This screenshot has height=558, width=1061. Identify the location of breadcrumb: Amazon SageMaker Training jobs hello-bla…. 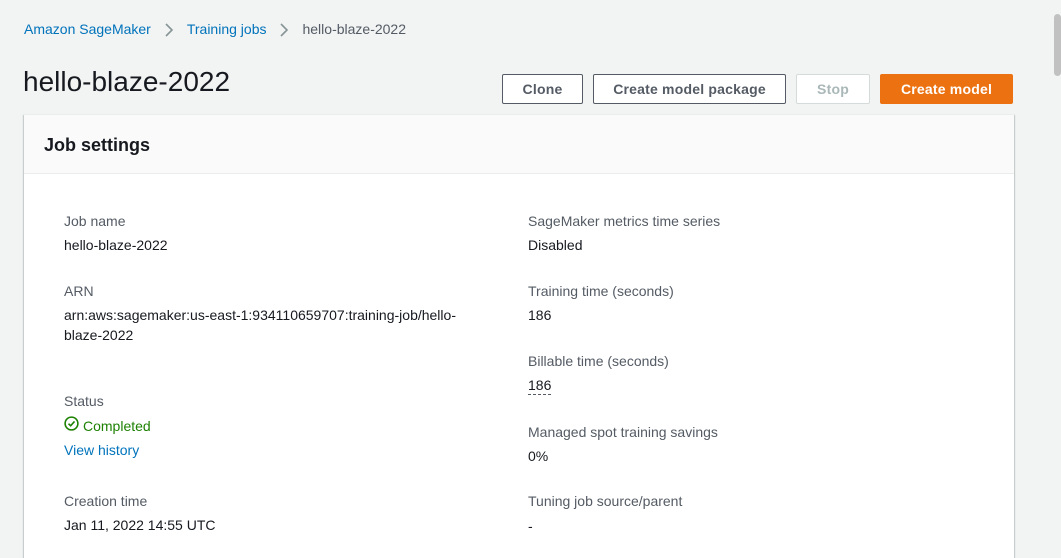
(215, 29).